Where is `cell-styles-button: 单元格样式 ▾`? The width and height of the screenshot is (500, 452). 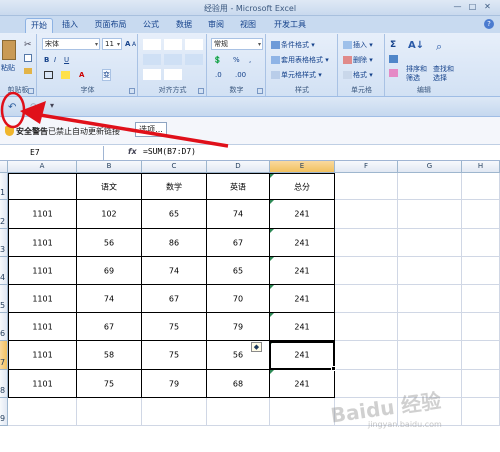
cell-styles-button: 单元格样式 ▾ is located at coordinates (296, 75).